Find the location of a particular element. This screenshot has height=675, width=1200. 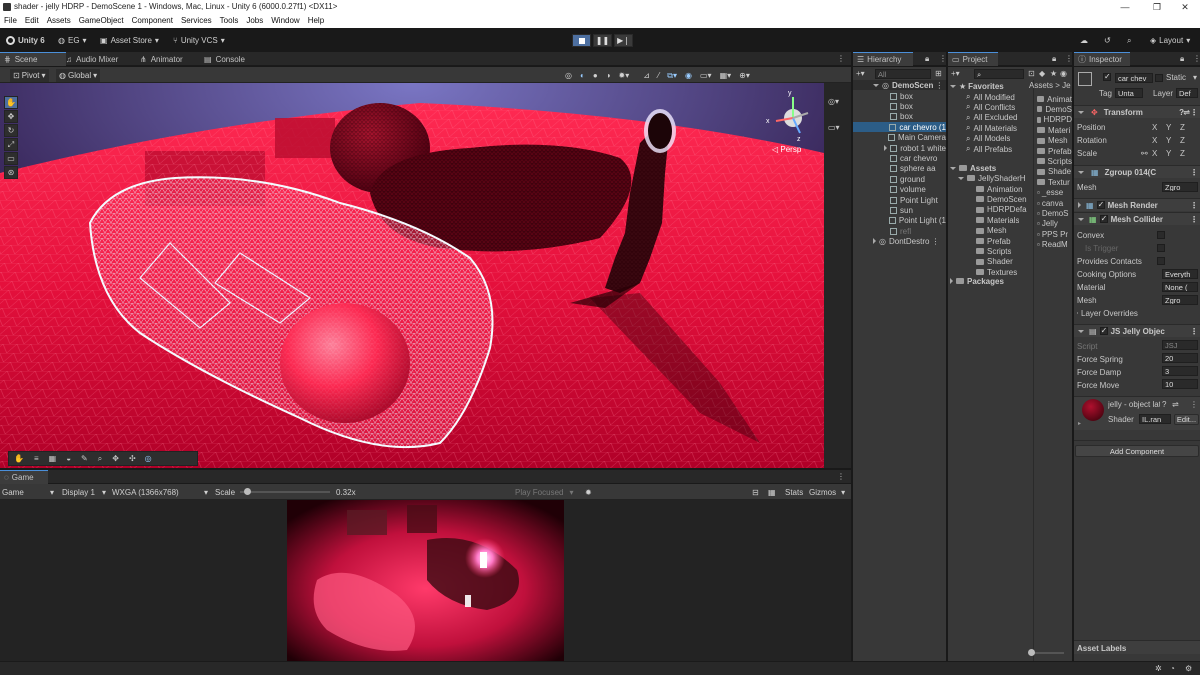

tab-audio-mixer: ♫ Audio Mixer is located at coordinates (92, 59).